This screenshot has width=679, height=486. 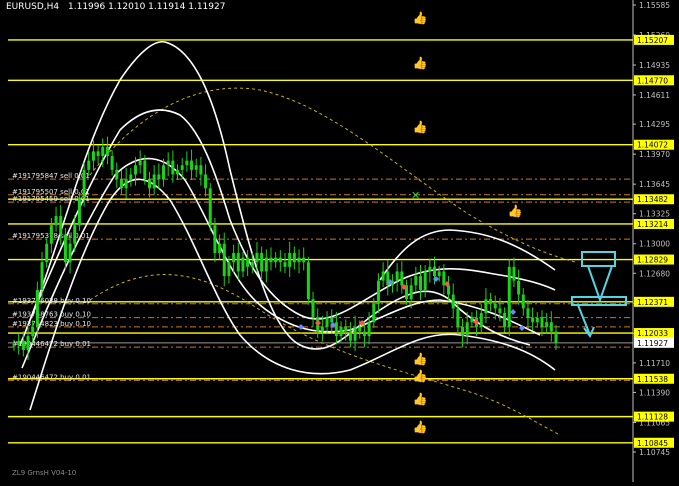 I want to click on order-label: #193754823 buy 0.10, so click(x=51, y=324).